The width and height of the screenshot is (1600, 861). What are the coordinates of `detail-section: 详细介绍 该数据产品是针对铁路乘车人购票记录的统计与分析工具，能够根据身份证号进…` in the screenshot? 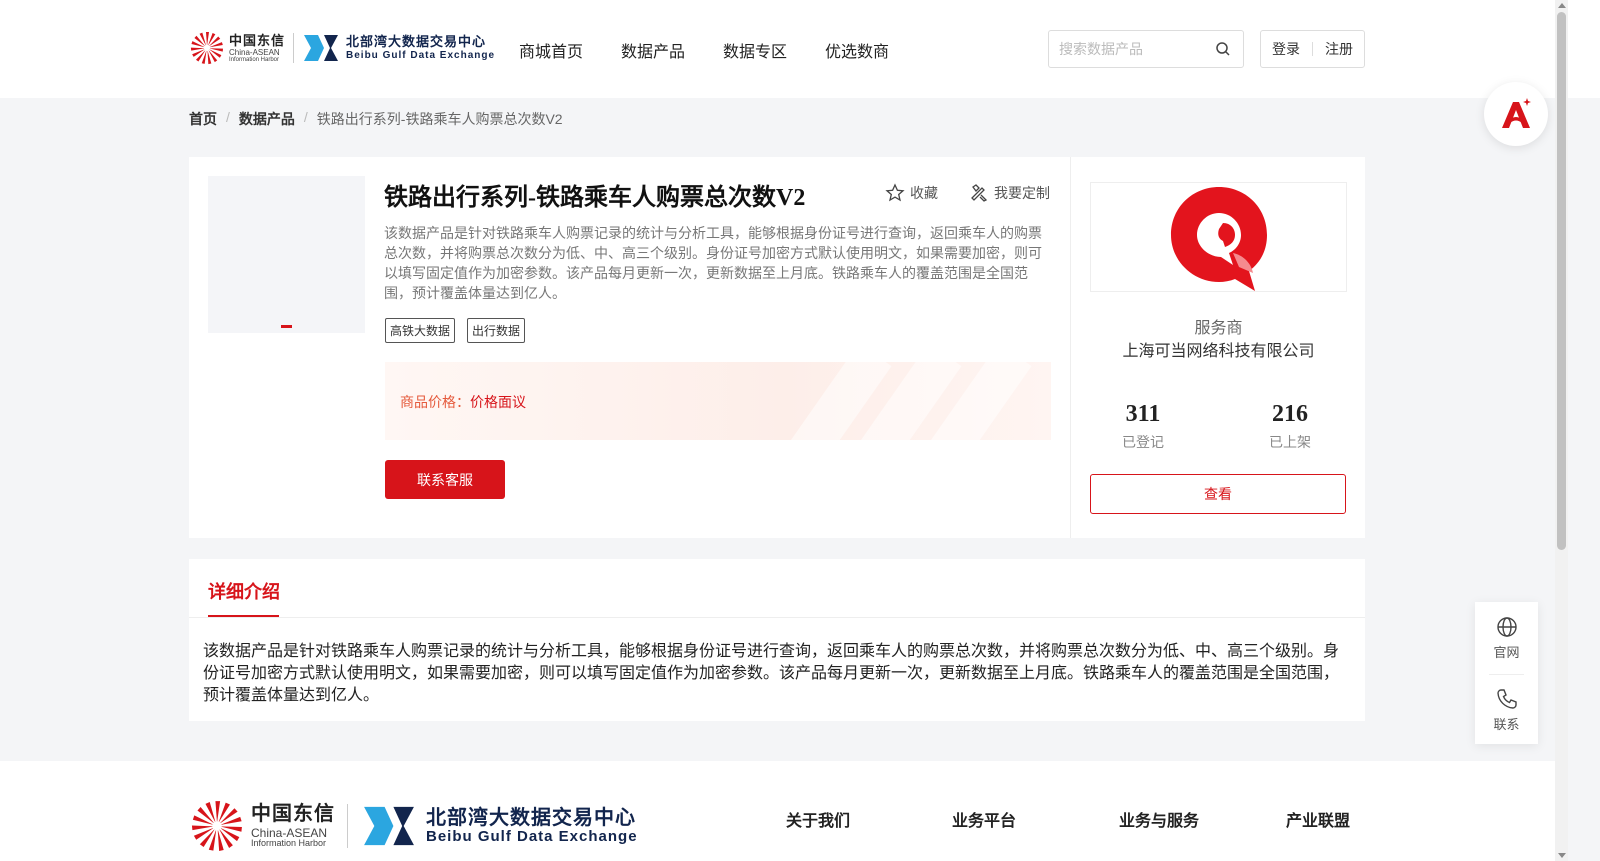 It's located at (777, 640).